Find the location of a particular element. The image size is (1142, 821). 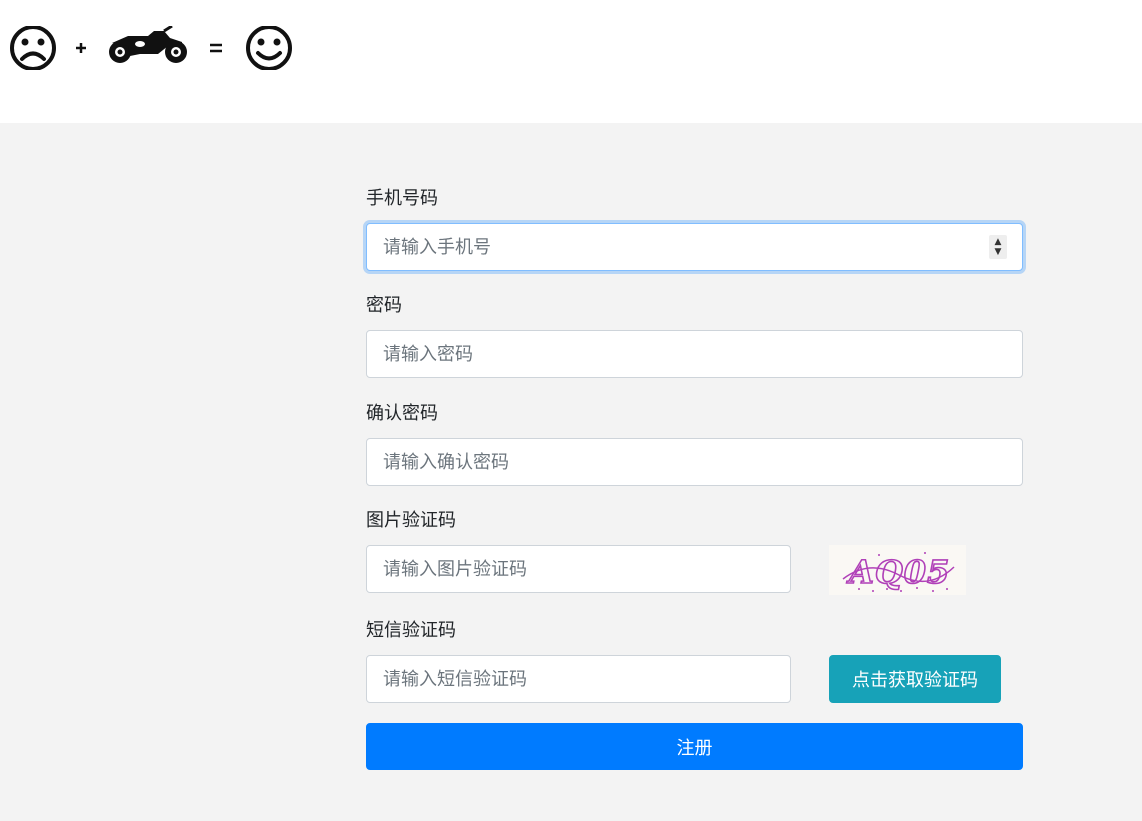

sad-face-icon is located at coordinates (33, 48).